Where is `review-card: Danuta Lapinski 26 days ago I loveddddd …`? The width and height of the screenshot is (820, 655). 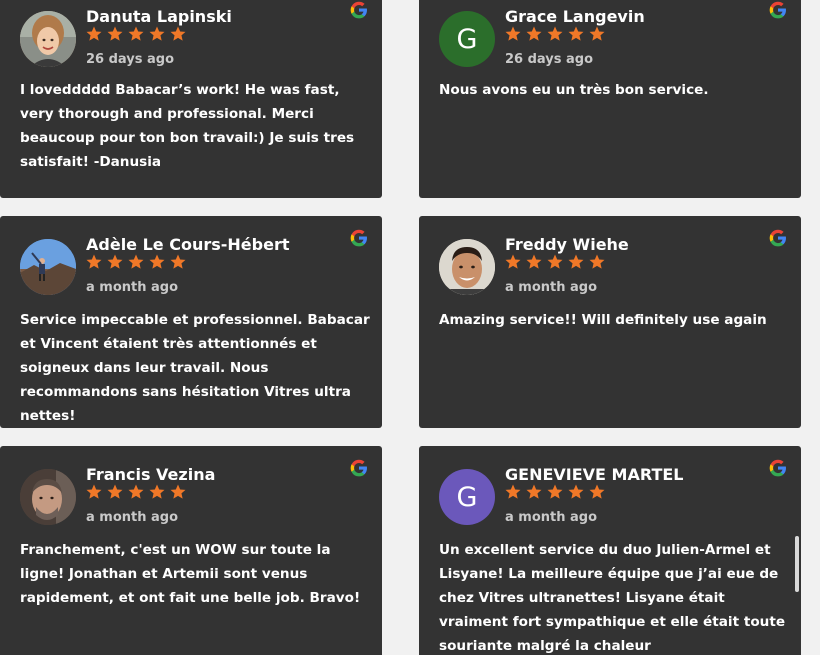 review-card: Danuta Lapinski 26 days ago I loveddddd … is located at coordinates (191, 99).